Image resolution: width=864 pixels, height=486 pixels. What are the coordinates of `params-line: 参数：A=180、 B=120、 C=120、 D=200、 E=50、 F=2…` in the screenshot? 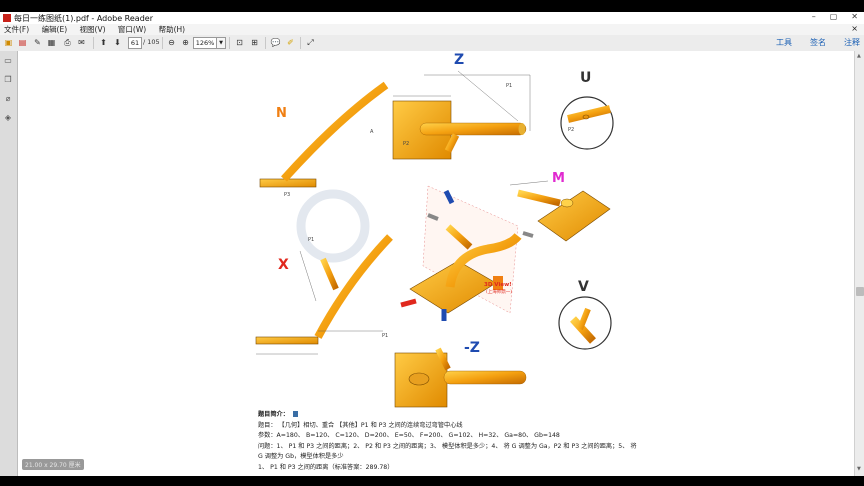 It's located at (409, 435).